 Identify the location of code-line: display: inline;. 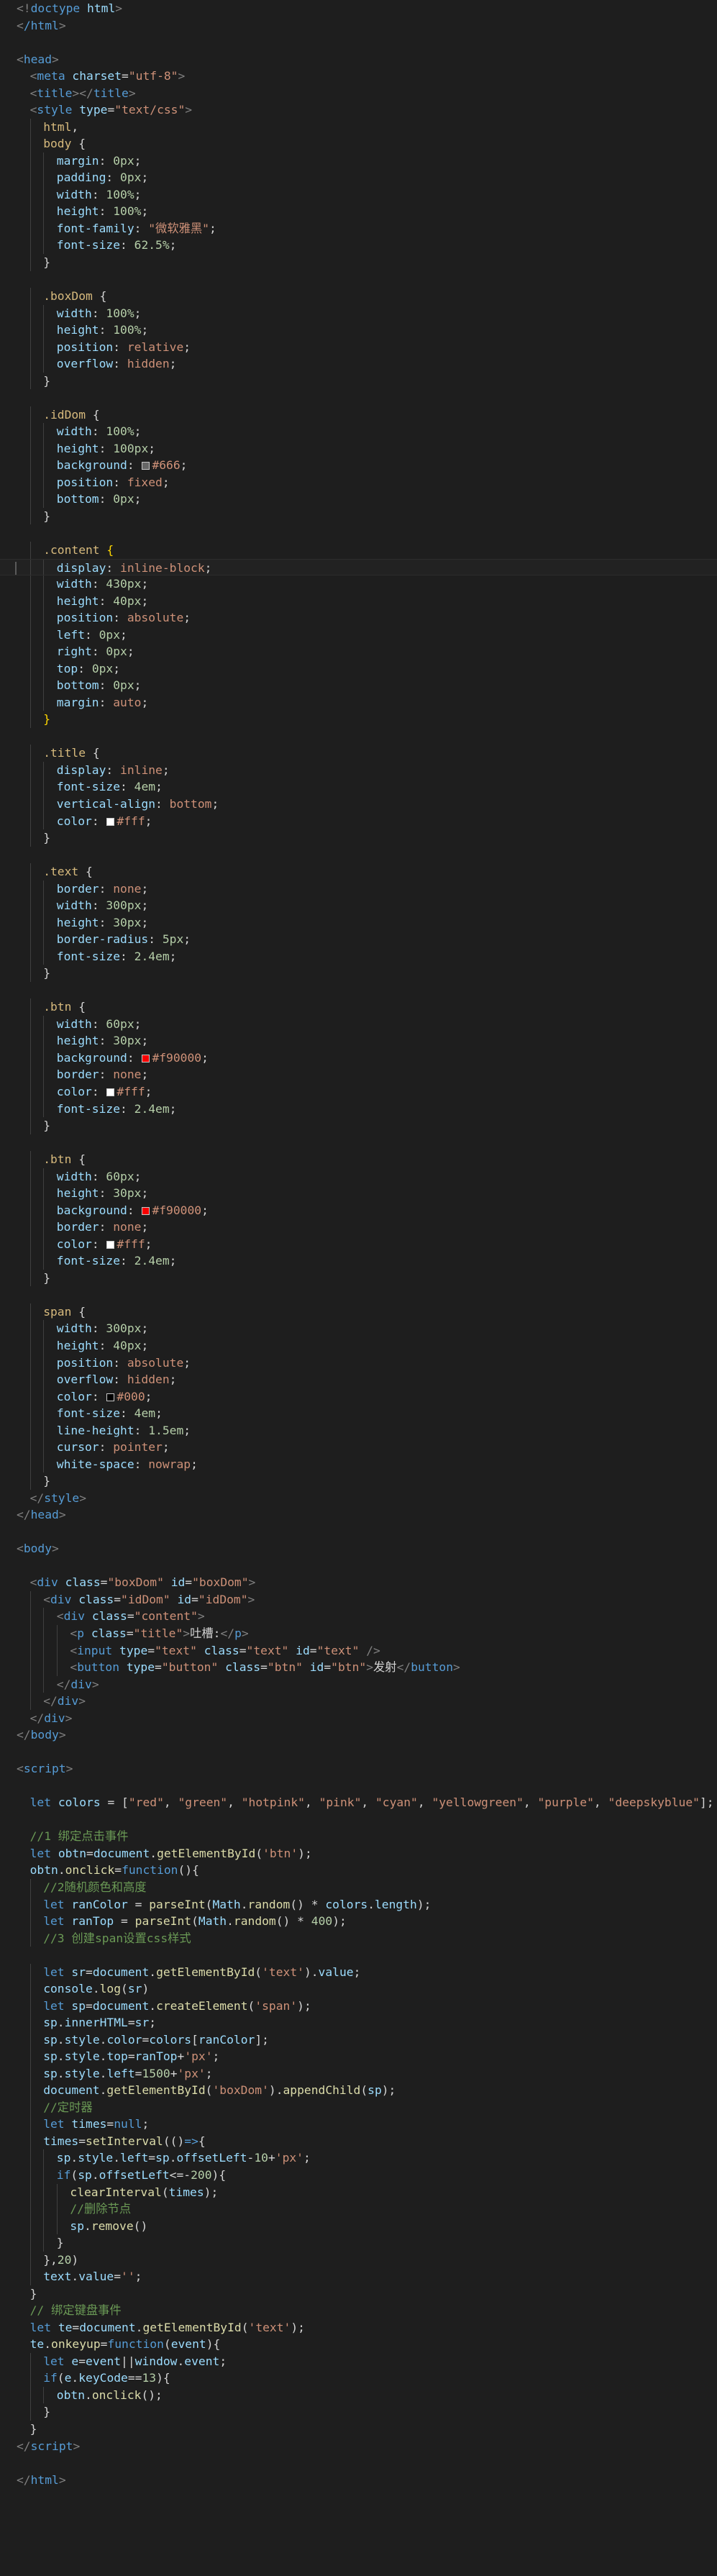
(358, 770).